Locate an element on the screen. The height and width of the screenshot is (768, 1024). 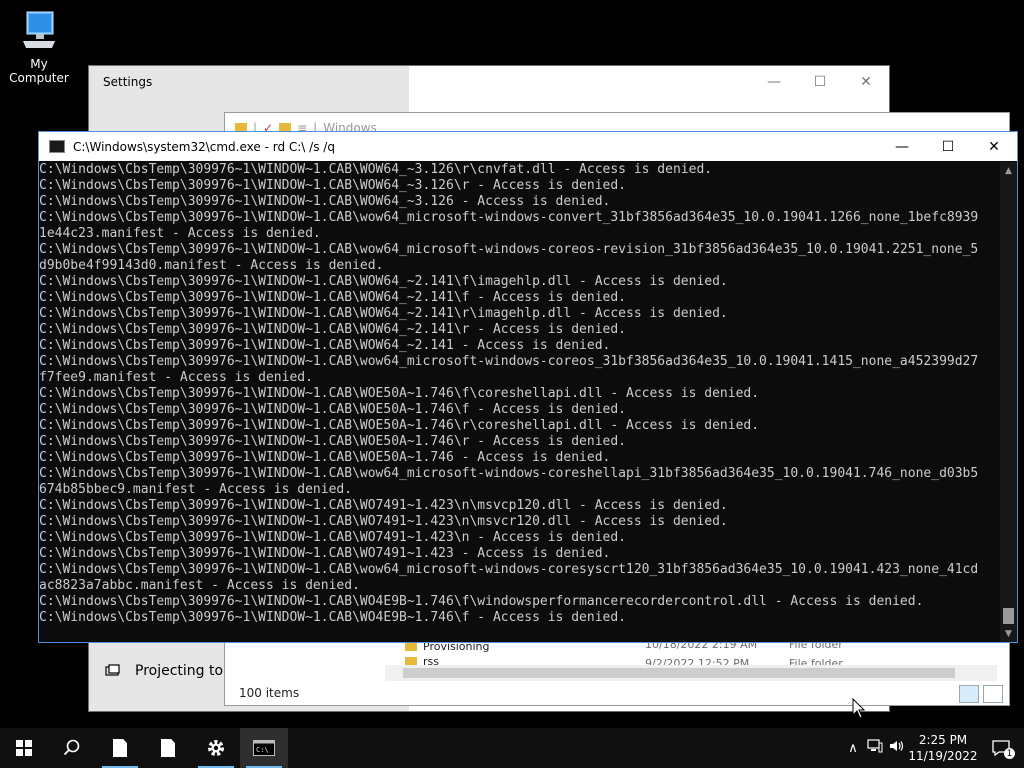
console-line: 674b85bbec9.manifest - Access is denied. is located at coordinates (196, 489).